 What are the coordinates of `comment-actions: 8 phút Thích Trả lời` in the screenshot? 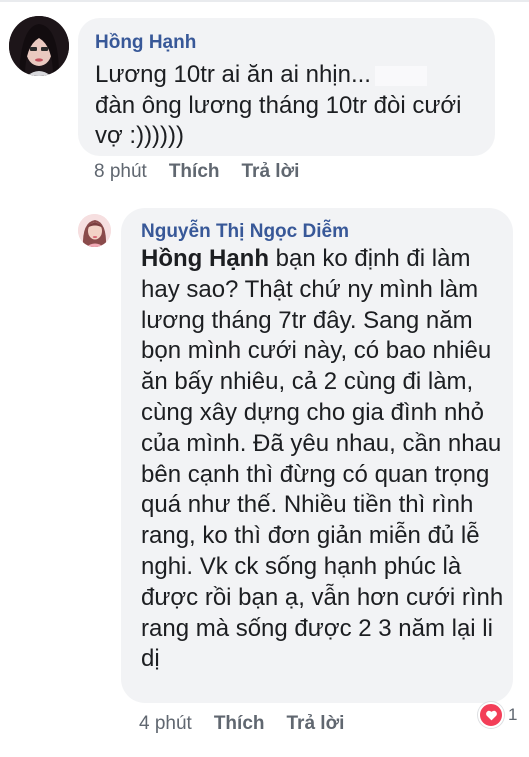 It's located at (196, 172).